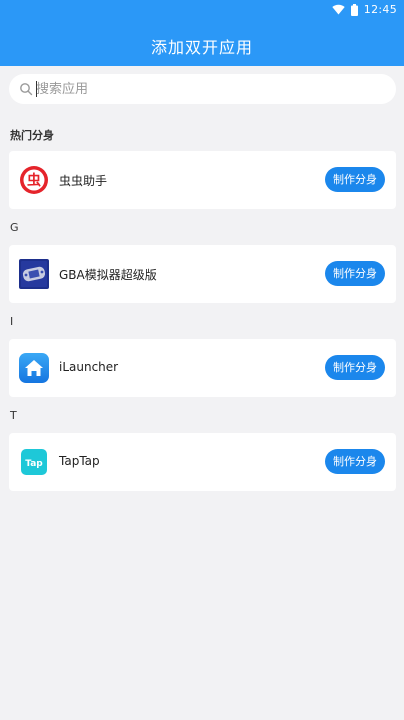 The image size is (404, 720). Describe the element at coordinates (380, 9) in the screenshot. I see `status-time: 12:45` at that location.